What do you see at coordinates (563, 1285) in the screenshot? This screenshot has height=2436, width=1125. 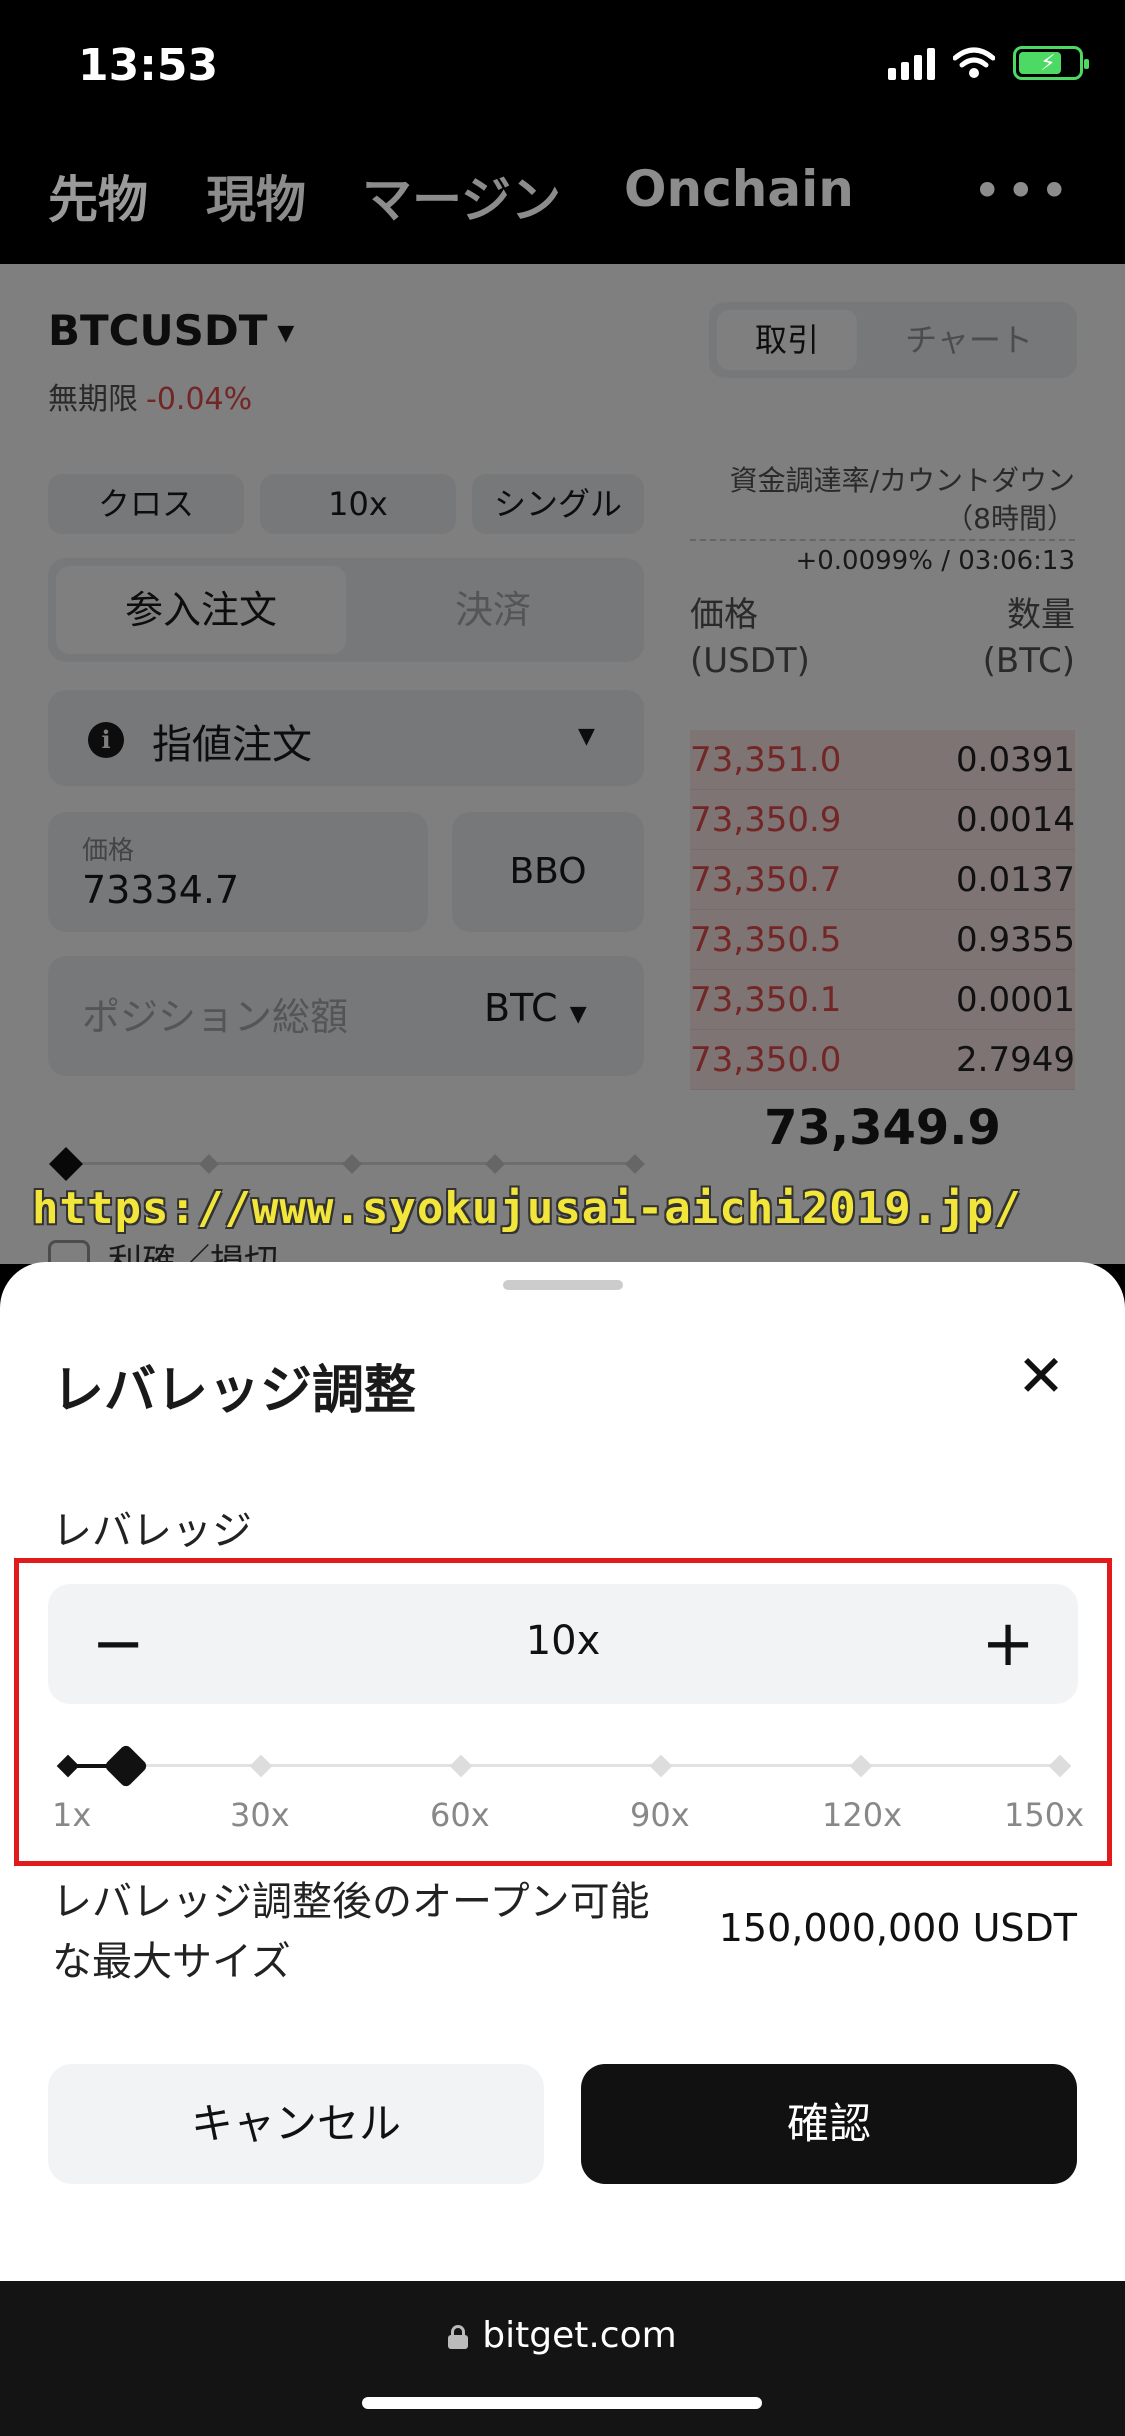 I see `sheet-handle` at bounding box center [563, 1285].